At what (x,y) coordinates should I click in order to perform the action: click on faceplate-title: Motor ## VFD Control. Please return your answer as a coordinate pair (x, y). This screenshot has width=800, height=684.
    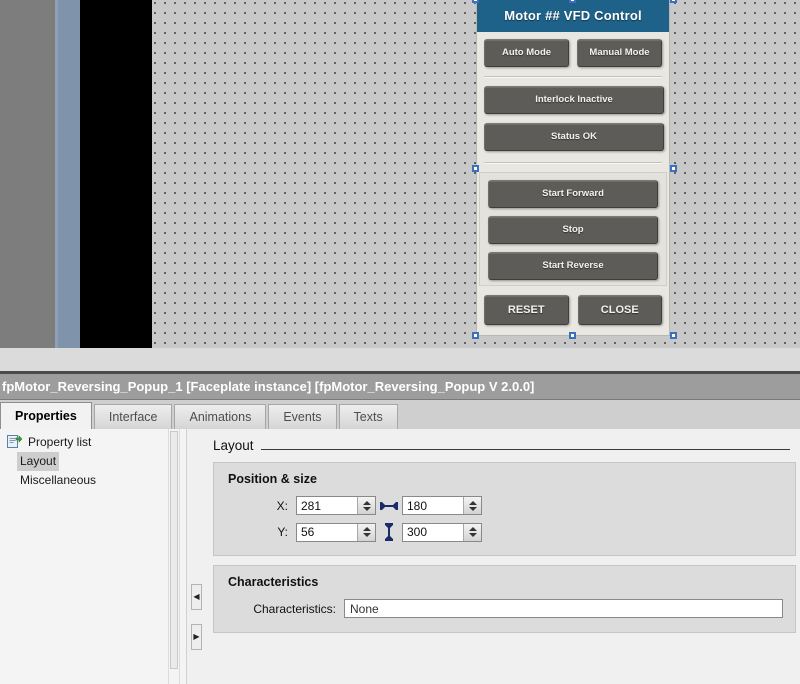
    Looking at the image, I should click on (573, 16).